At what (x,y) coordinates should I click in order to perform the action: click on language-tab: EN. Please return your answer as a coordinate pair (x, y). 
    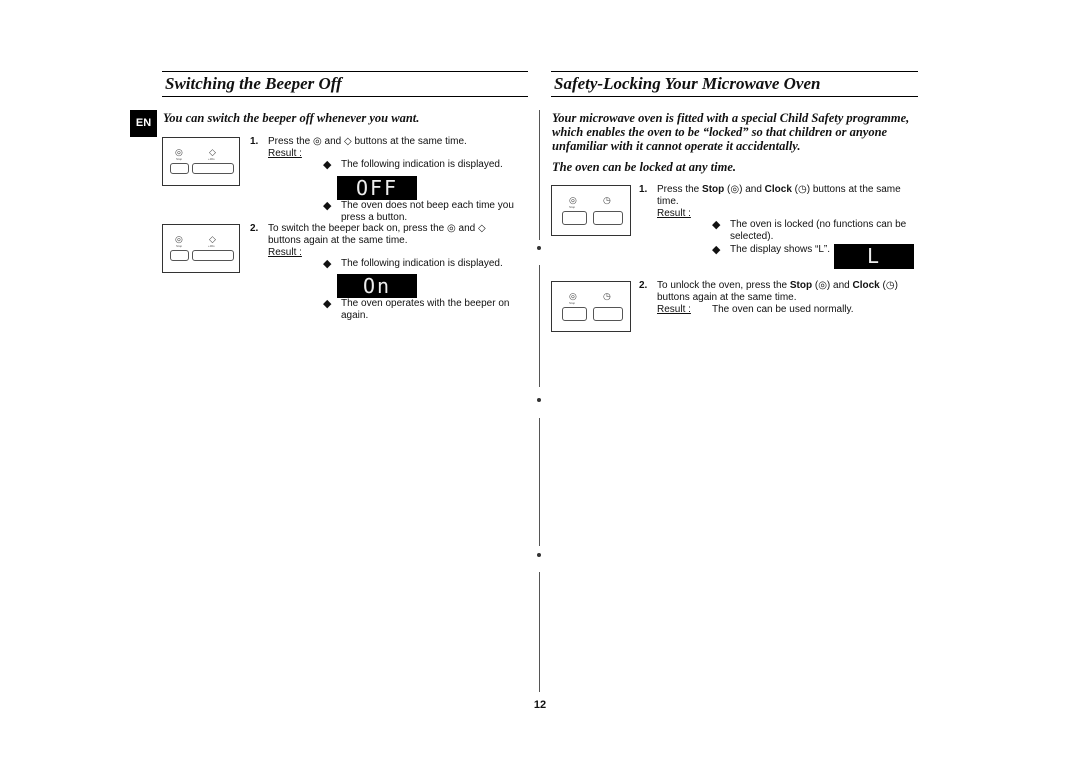
    Looking at the image, I should click on (143, 123).